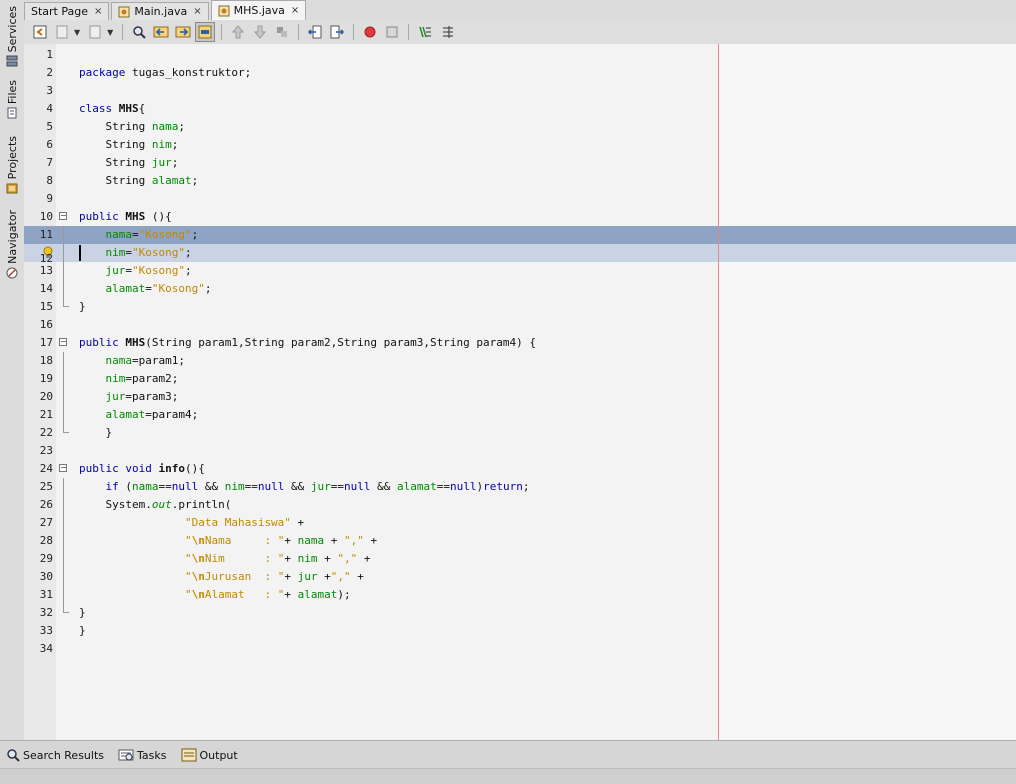 This screenshot has width=1016, height=784. I want to click on line-number: 30, so click(46, 576).